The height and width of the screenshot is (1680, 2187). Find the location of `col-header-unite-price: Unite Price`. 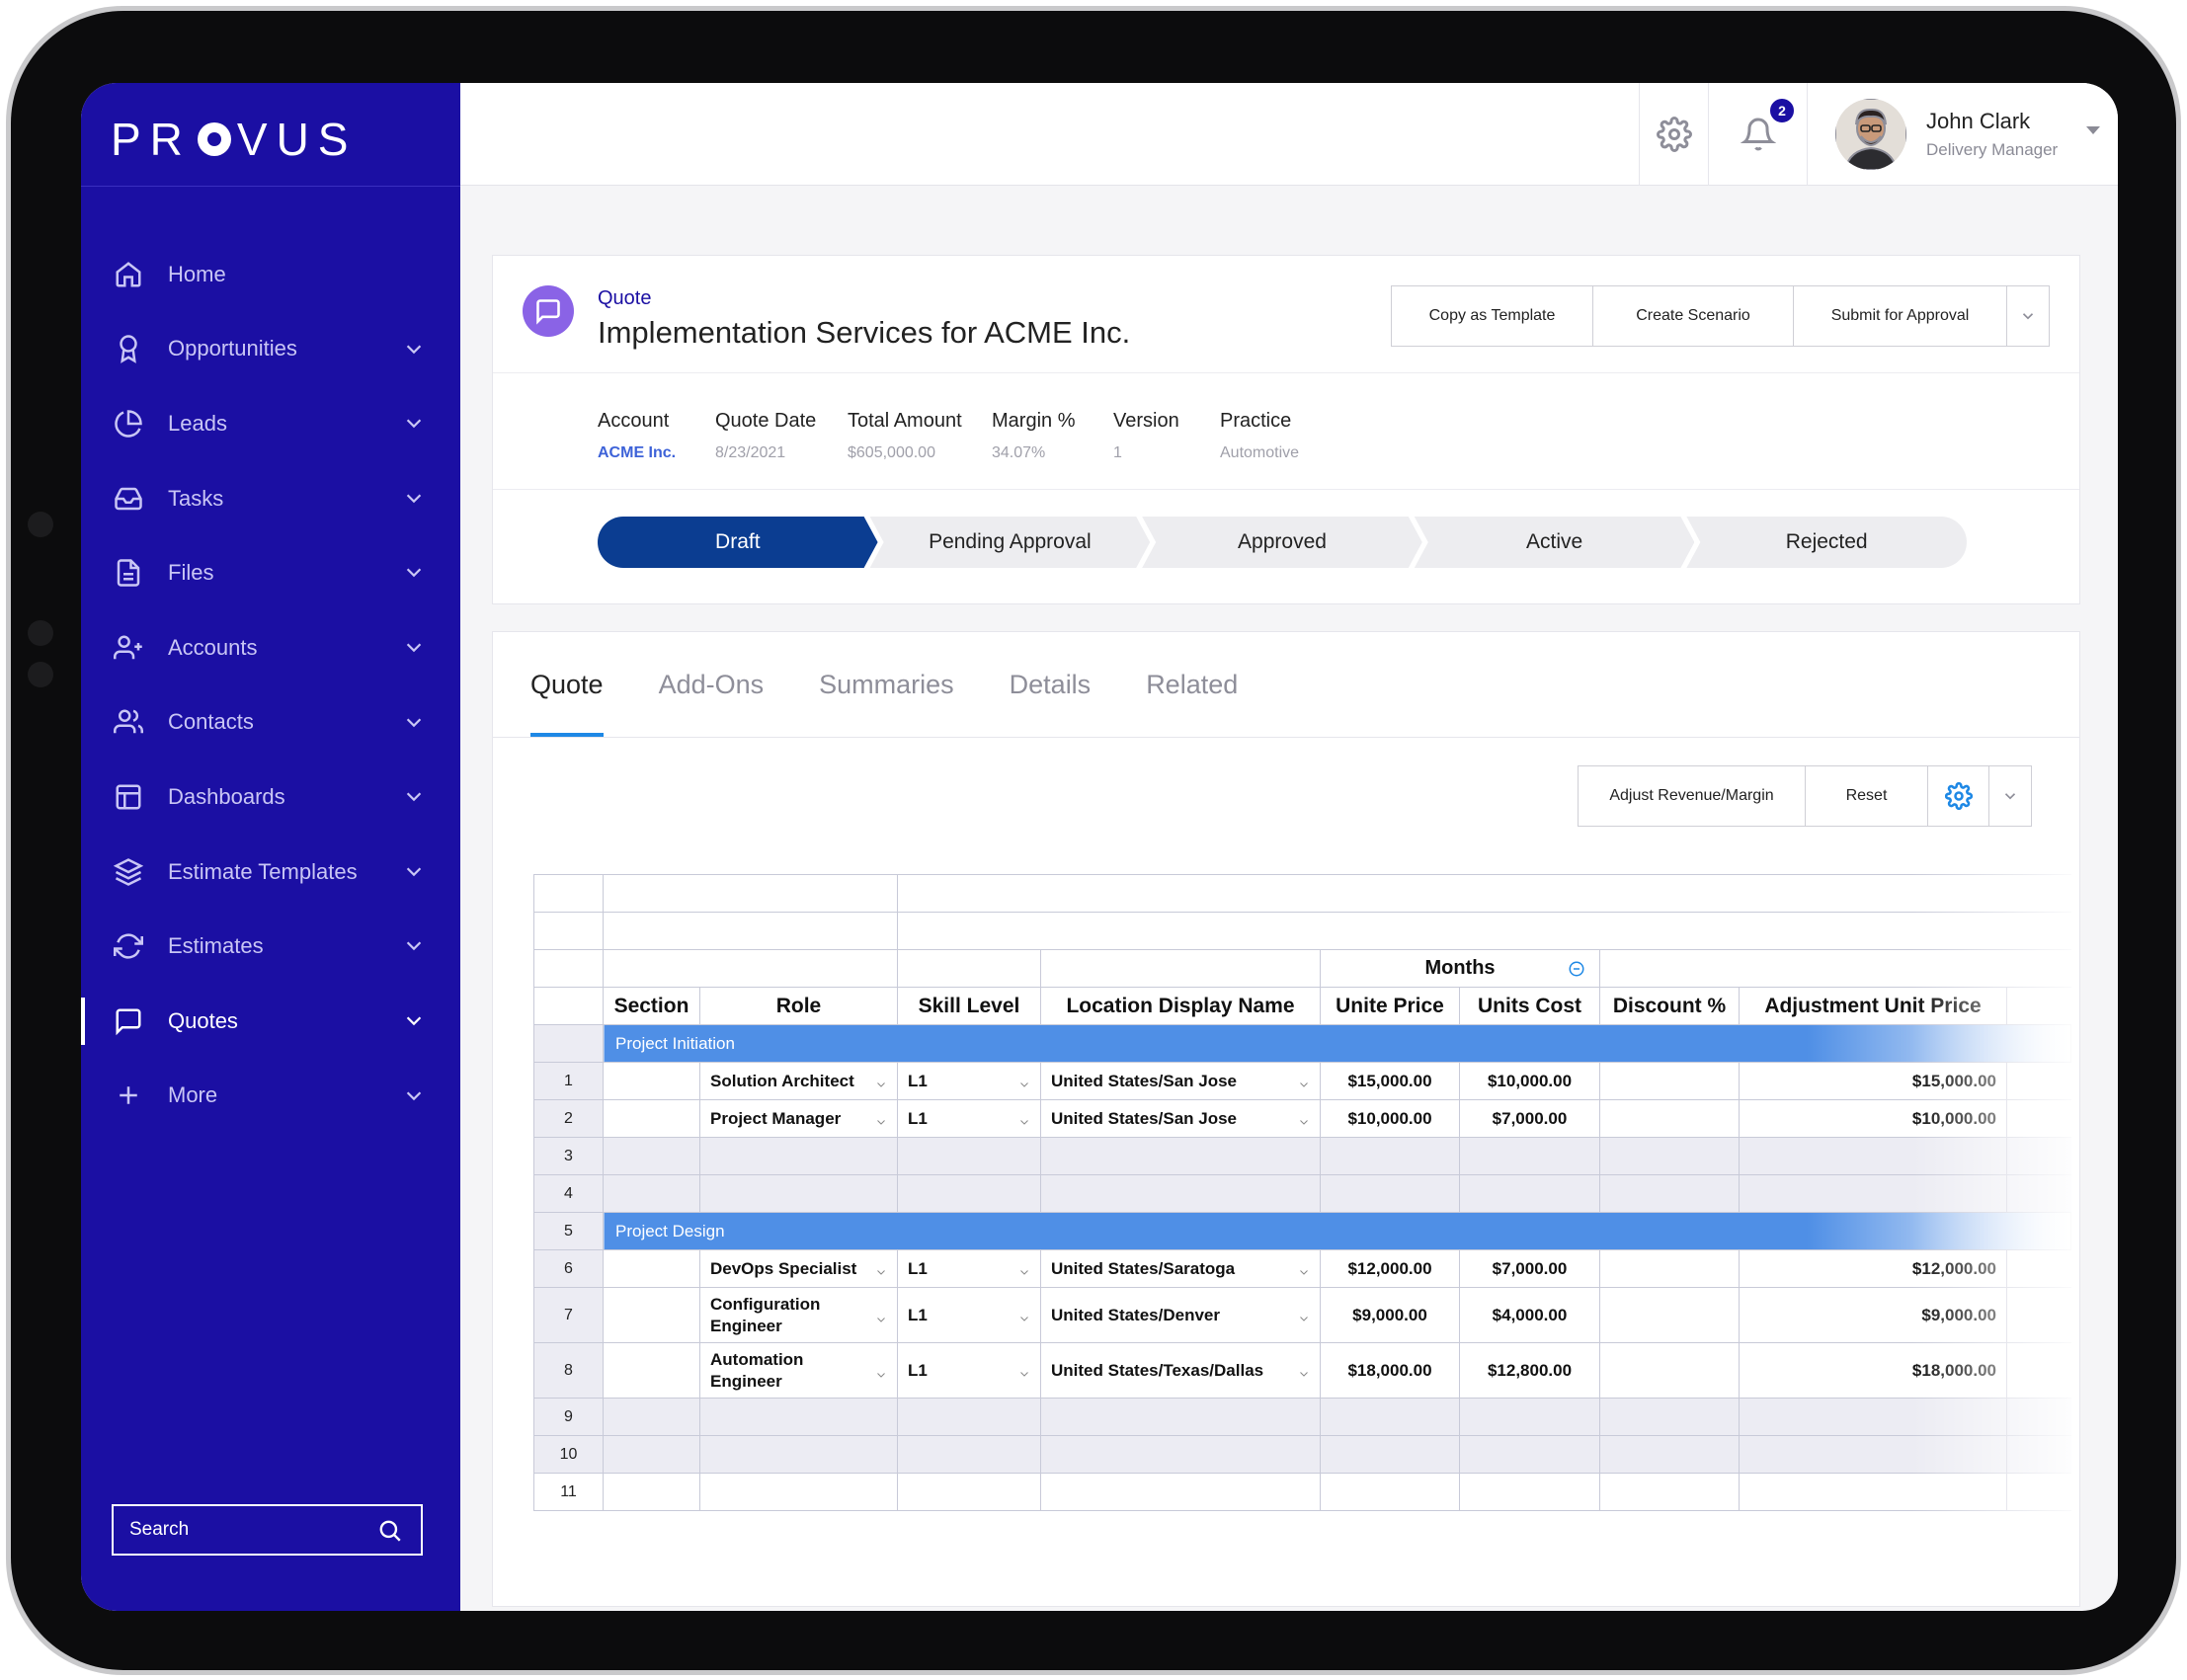

col-header-unite-price: Unite Price is located at coordinates (1390, 1006).